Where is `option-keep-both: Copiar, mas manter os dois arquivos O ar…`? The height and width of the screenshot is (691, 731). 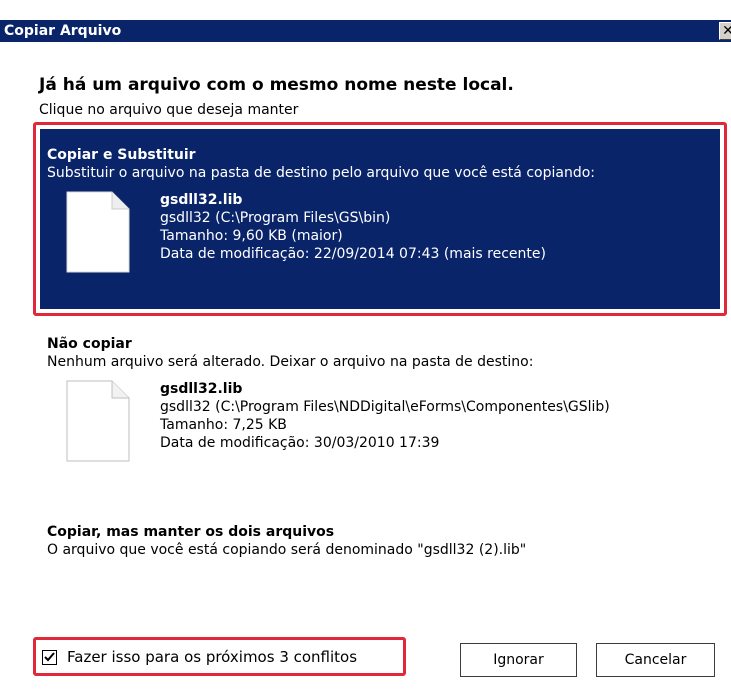
option-keep-both: Copiar, mas manter os dois arquivos O ar… is located at coordinates (380, 548).